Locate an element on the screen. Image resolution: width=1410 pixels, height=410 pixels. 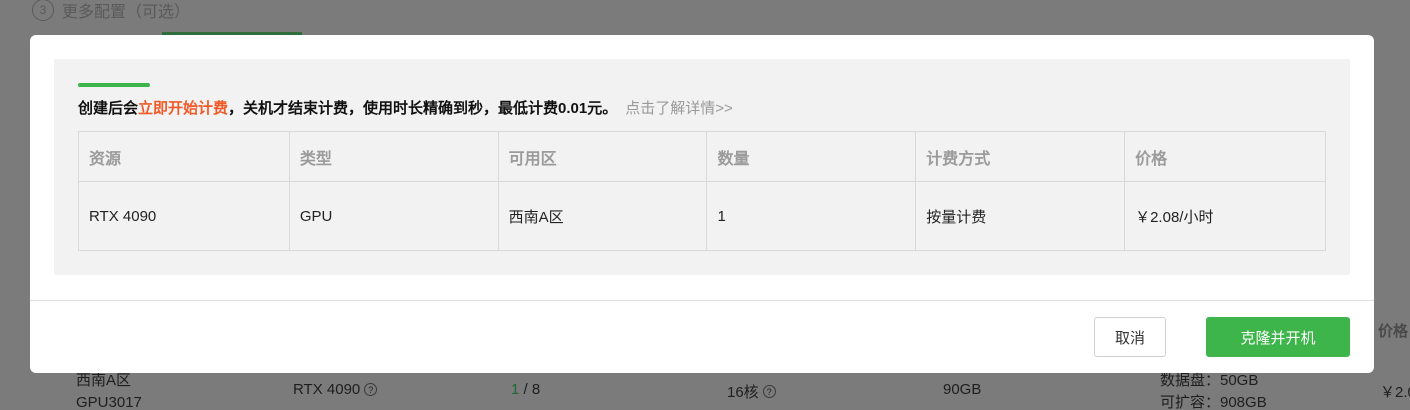
step-number: 3 is located at coordinates (43, 10).